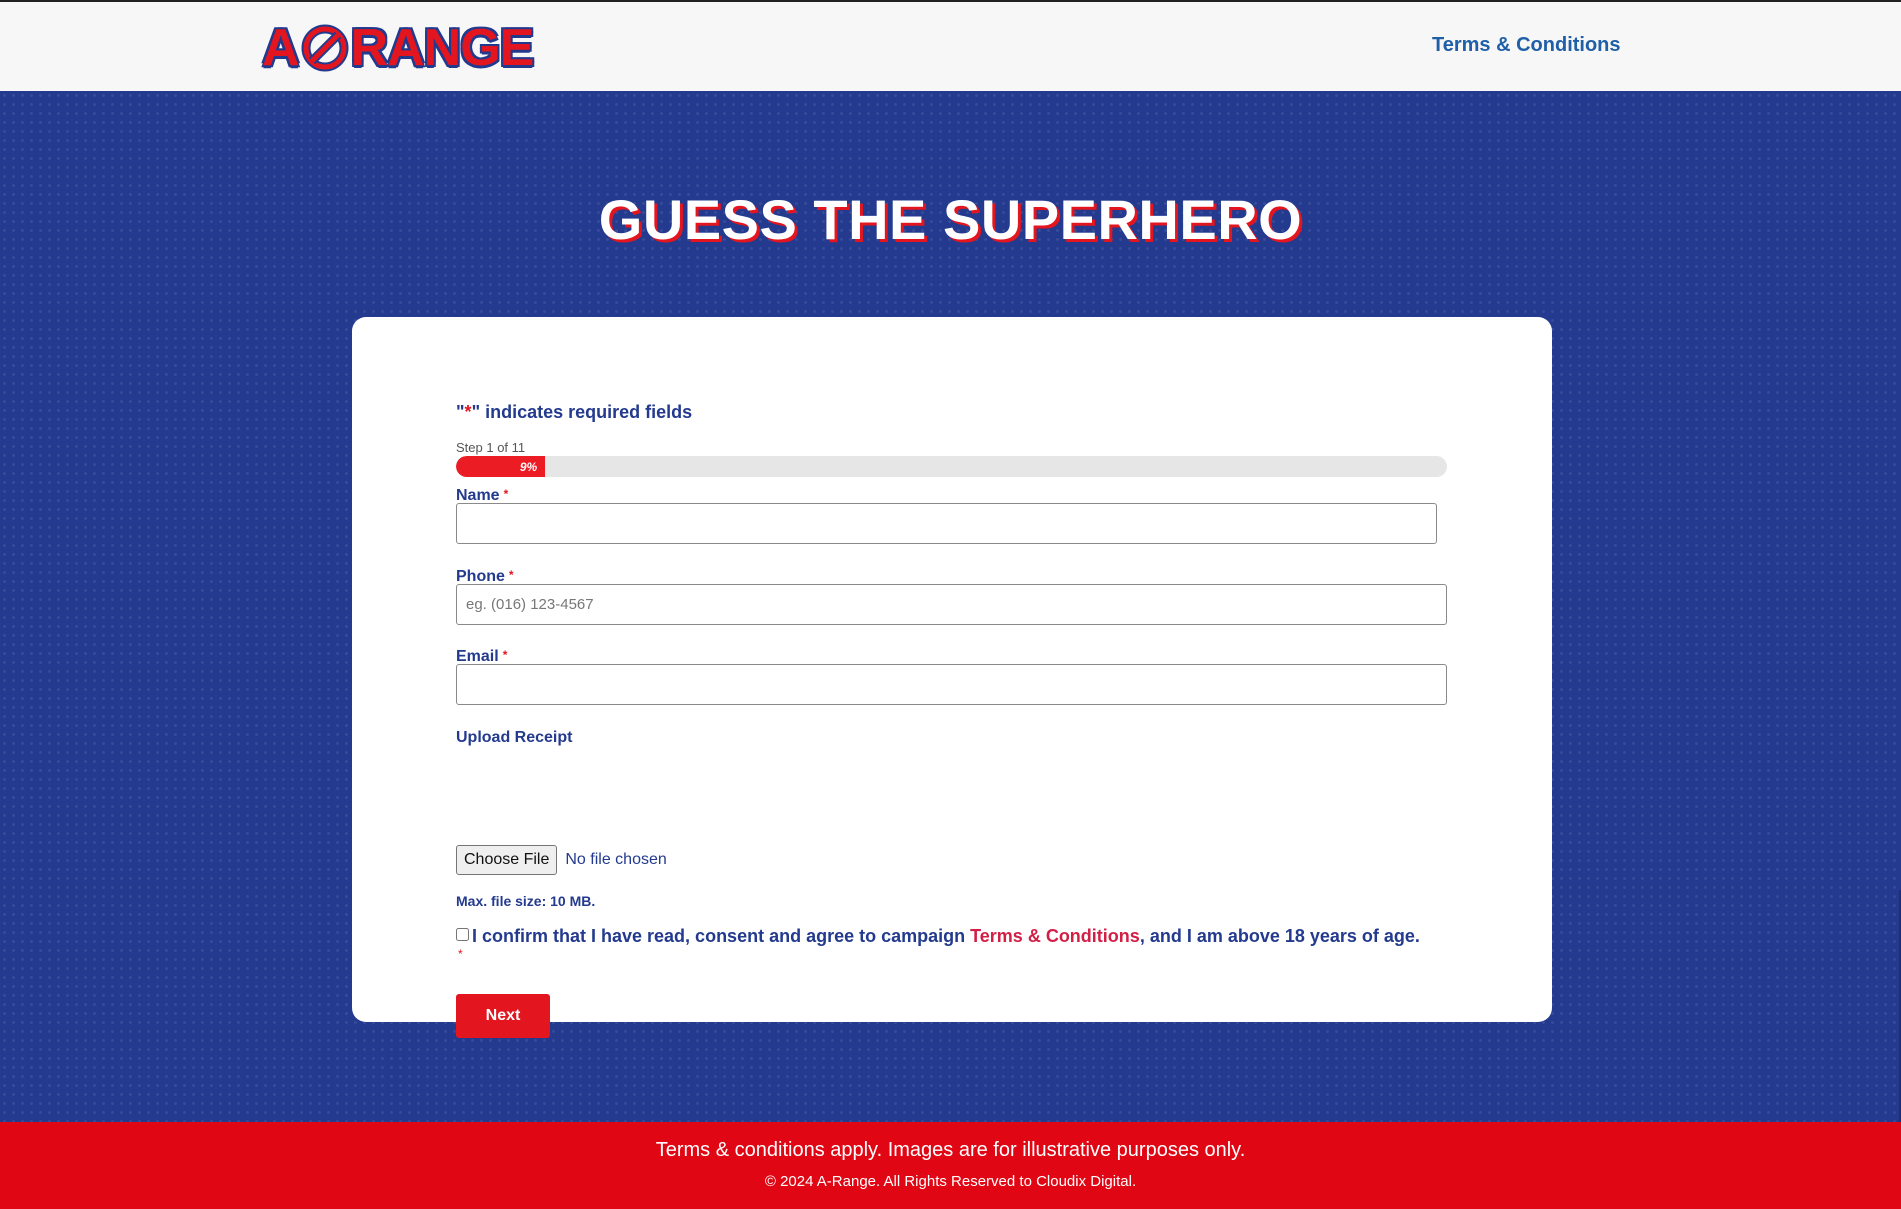 Image resolution: width=1901 pixels, height=1209 pixels. What do you see at coordinates (442, 48) in the screenshot?
I see `logo-word-range: RANGE` at bounding box center [442, 48].